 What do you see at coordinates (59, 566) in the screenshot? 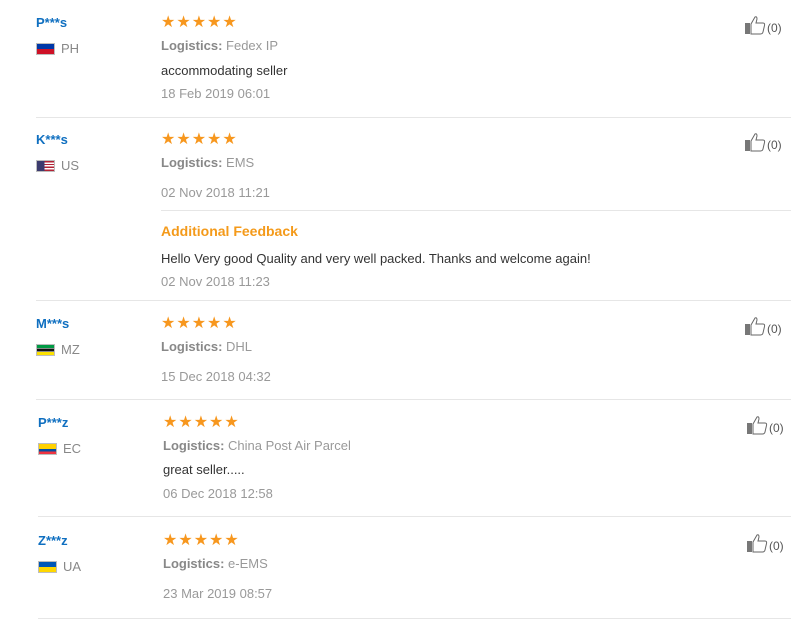
I see `reviewer-country: UA` at bounding box center [59, 566].